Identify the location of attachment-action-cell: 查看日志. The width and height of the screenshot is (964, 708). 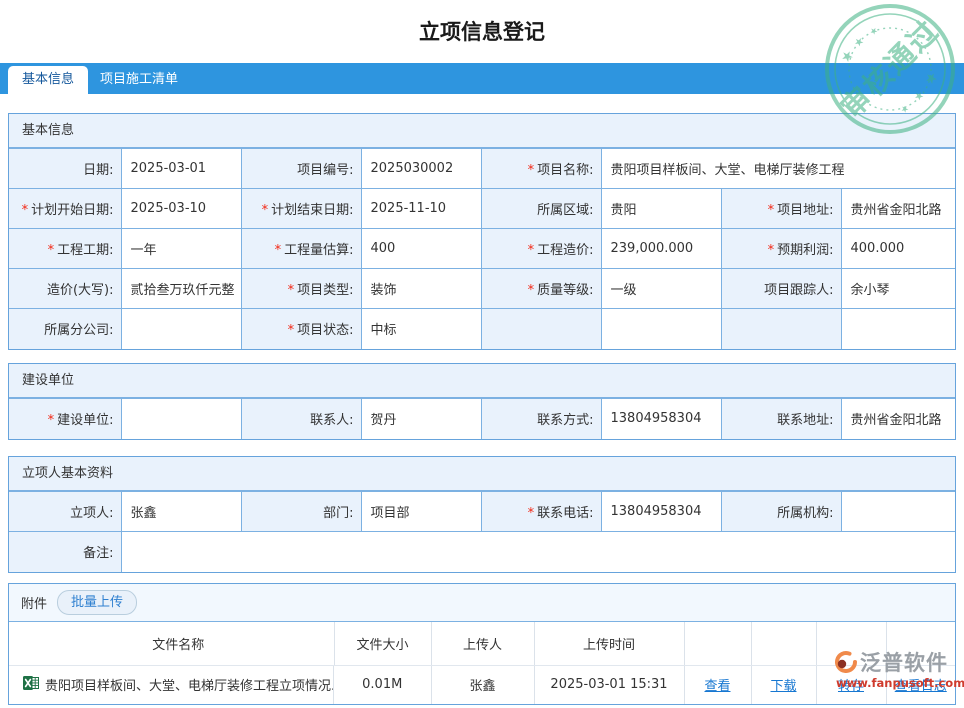
(920, 684).